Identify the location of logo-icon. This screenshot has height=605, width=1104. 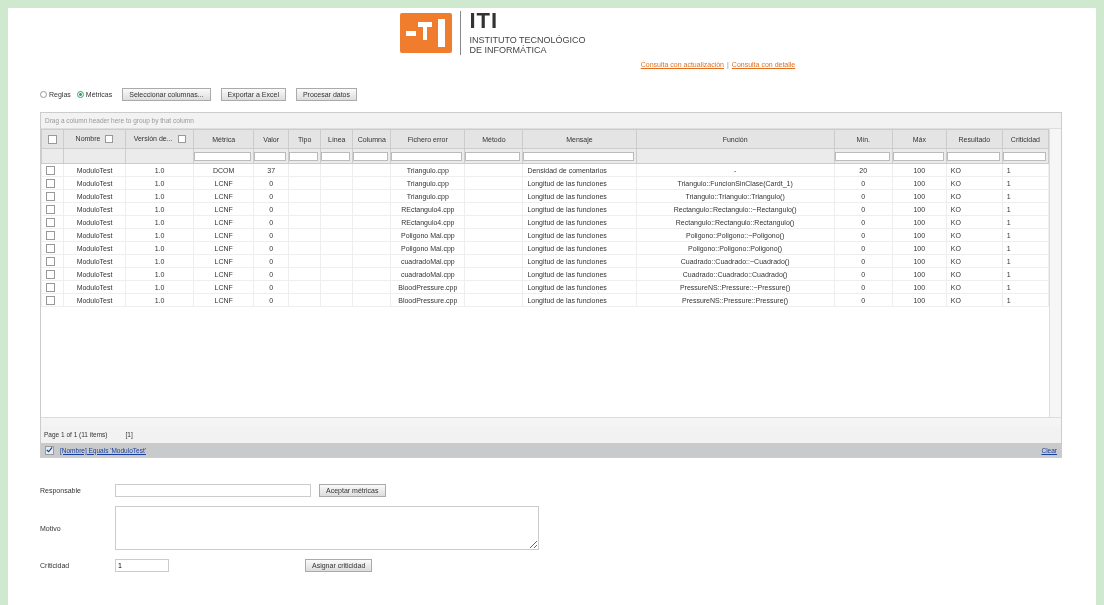
(426, 32).